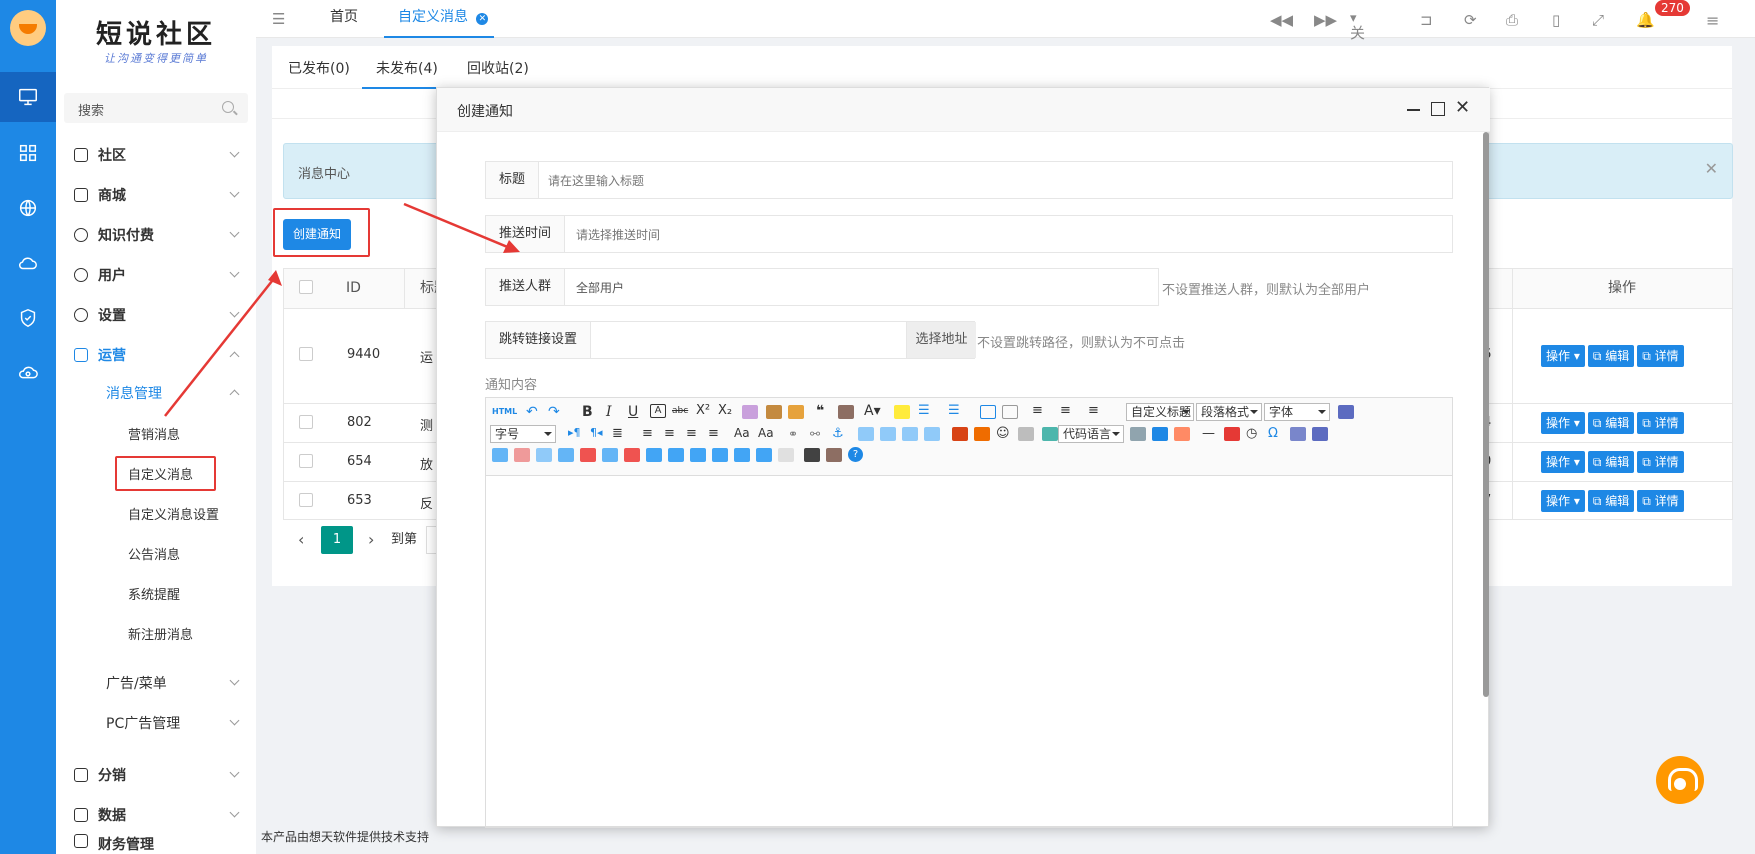 Image resolution: width=1755 pixels, height=854 pixels. I want to click on push-time-field: 推送时间 请选择推送时间, so click(969, 234).